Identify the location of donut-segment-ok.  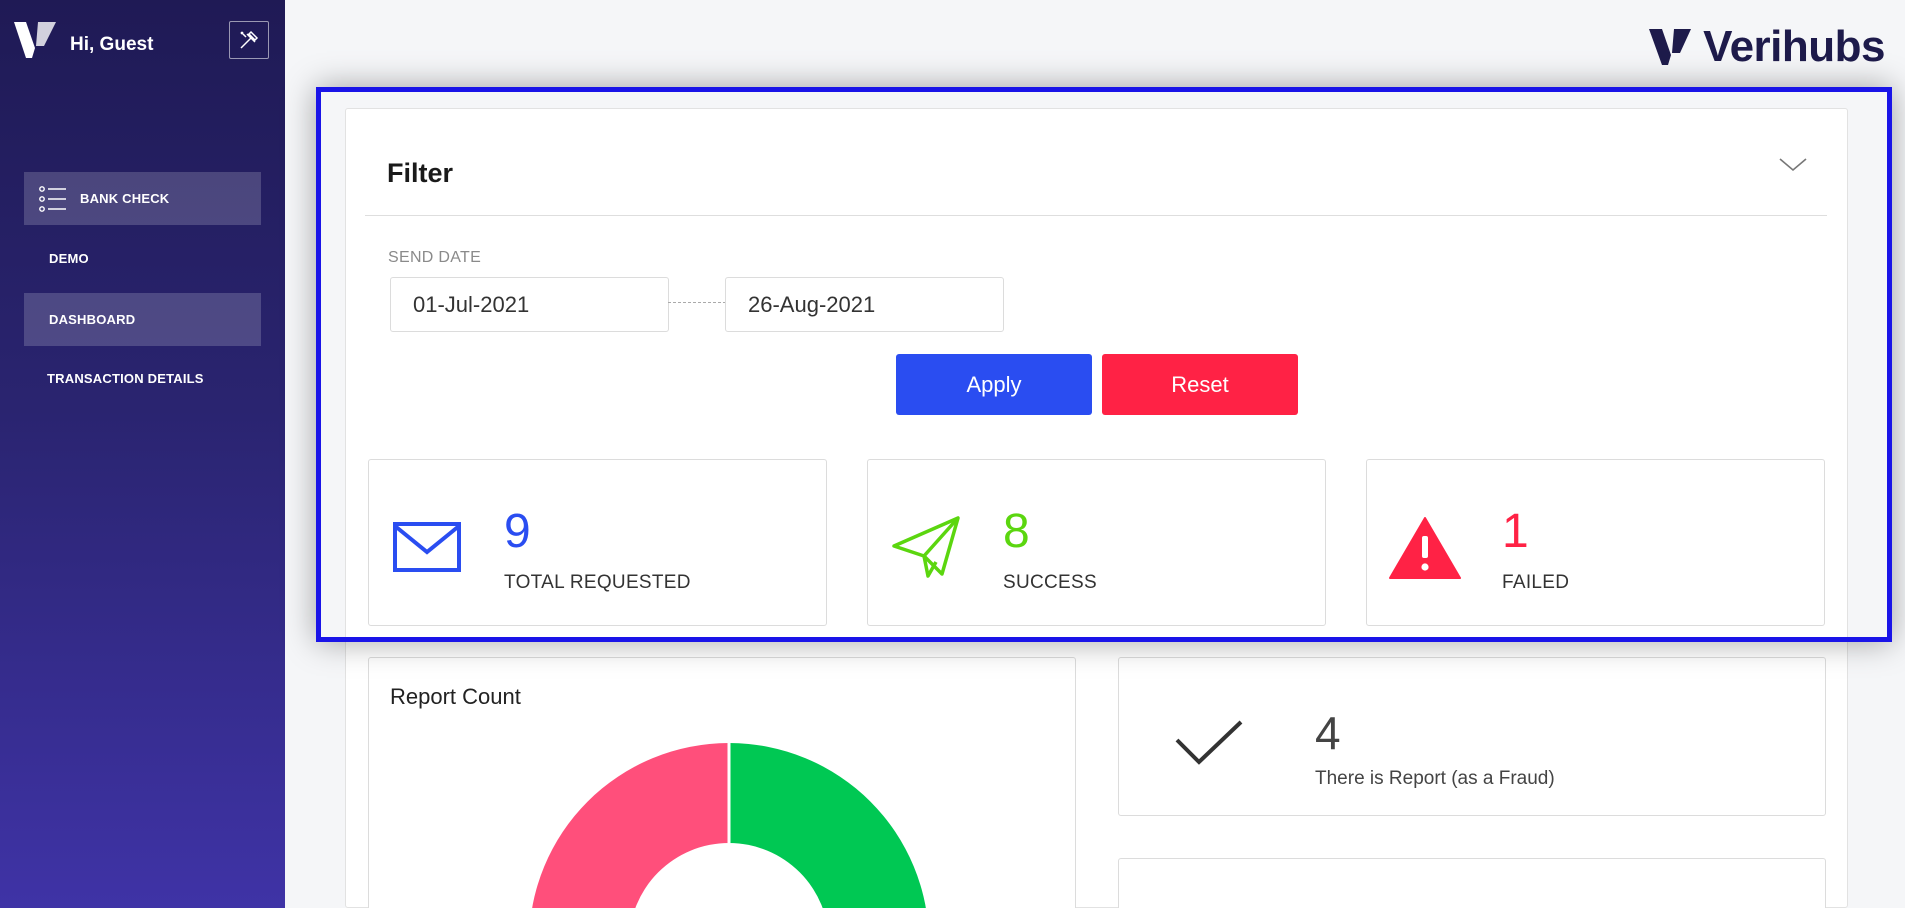
(827, 825).